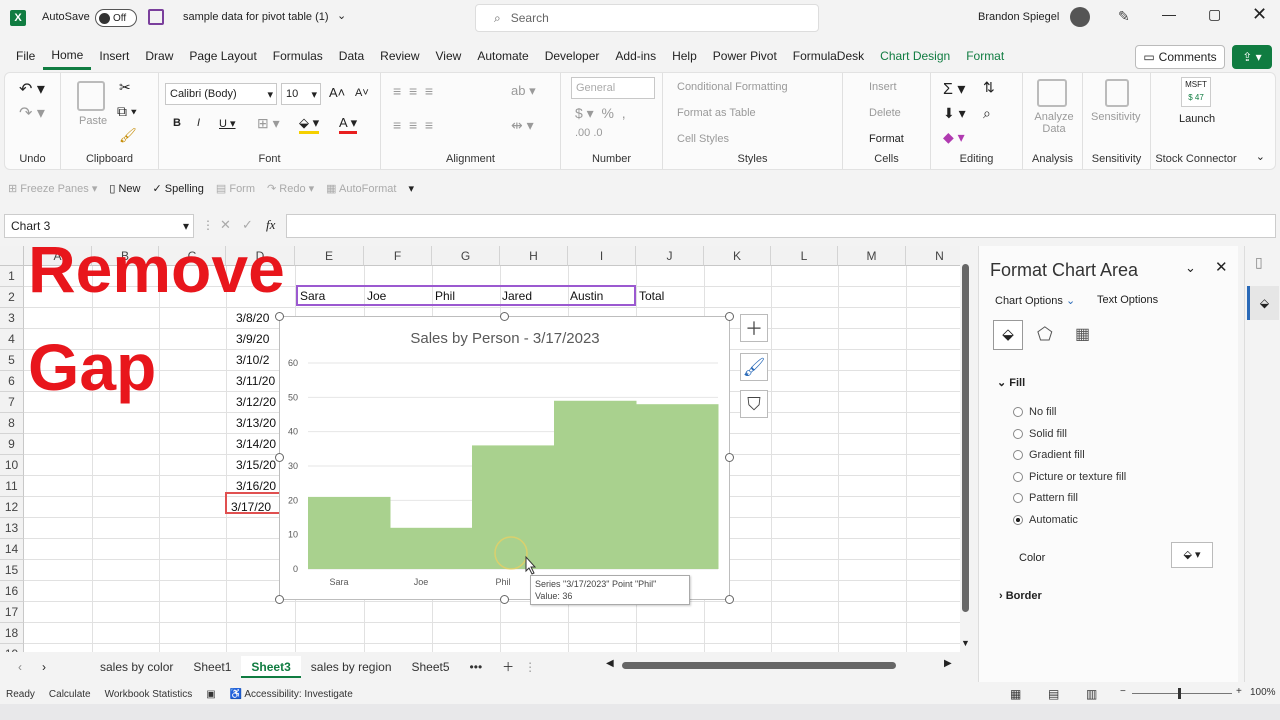 The image size is (1280, 720). I want to click on row-header-16: 16, so click(12, 591).